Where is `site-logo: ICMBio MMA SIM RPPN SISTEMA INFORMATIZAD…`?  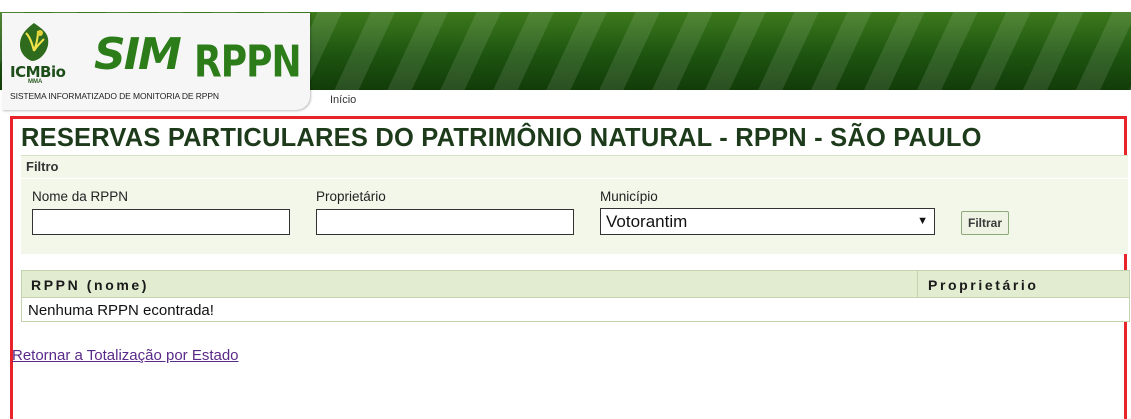 site-logo: ICMBio MMA SIM RPPN SISTEMA INFORMATIZAD… is located at coordinates (156, 61).